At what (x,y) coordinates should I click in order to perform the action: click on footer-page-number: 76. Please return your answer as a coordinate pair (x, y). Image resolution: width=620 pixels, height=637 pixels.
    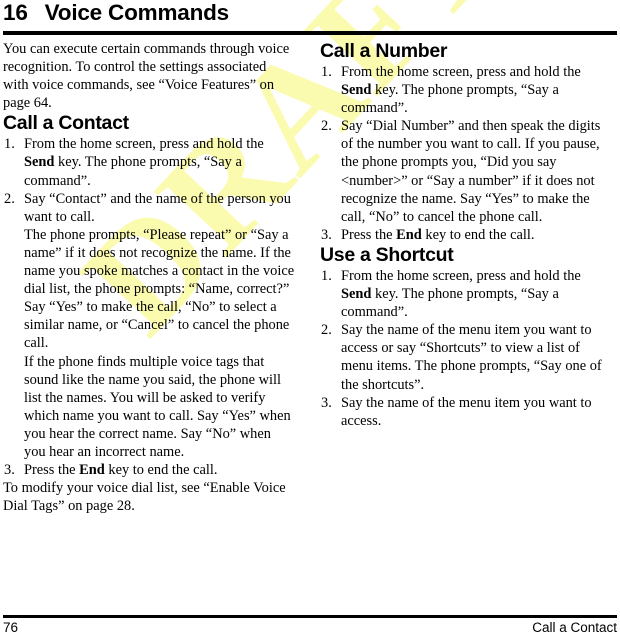
    Looking at the image, I should click on (11, 627).